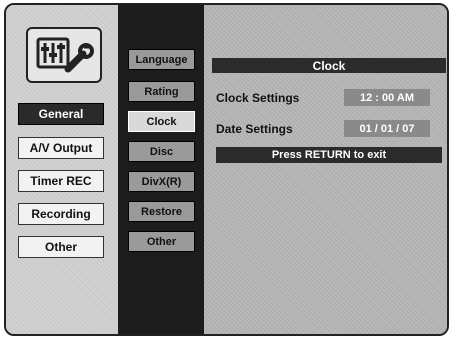 Image resolution: width=451 pixels, height=338 pixels. What do you see at coordinates (387, 97) in the screenshot?
I see `clock-time-value: 12 : 00 AM` at bounding box center [387, 97].